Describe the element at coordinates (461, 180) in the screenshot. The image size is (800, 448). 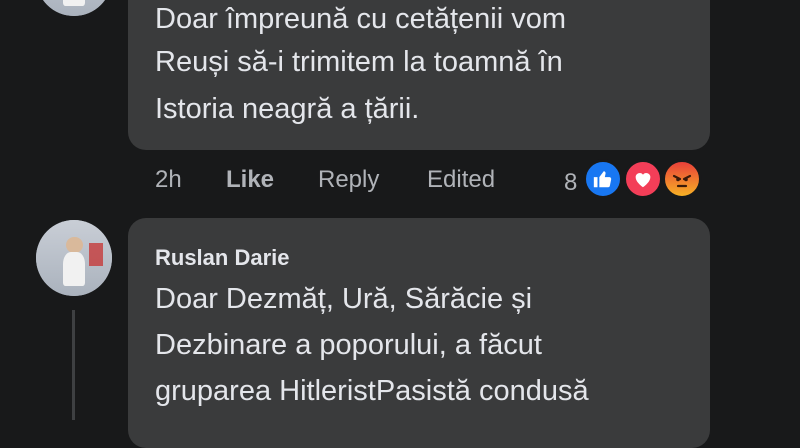
I see `edited-label: Edited` at that location.